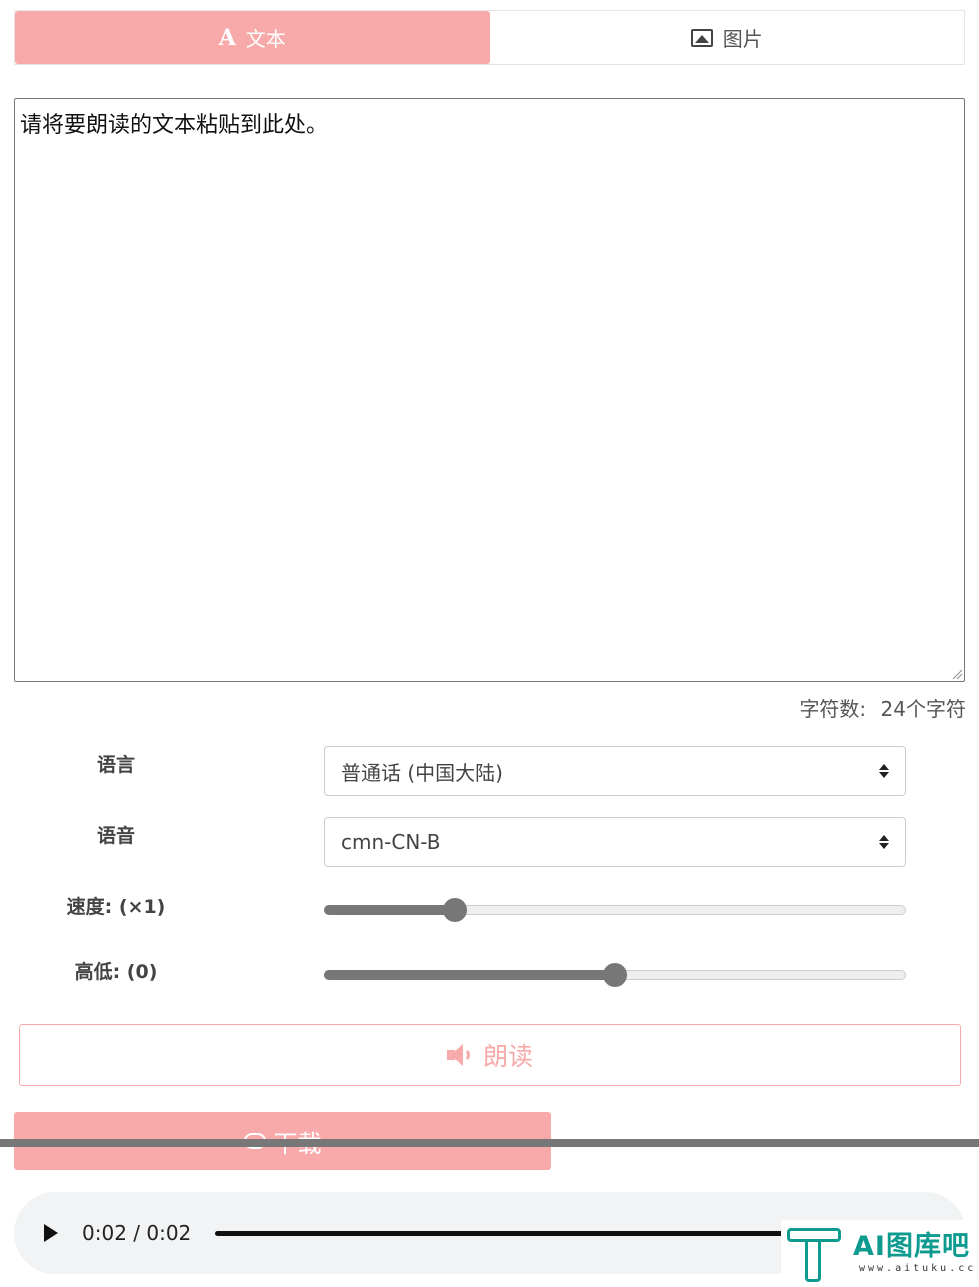  Describe the element at coordinates (227, 37) in the screenshot. I see `text-A-icon: A` at that location.